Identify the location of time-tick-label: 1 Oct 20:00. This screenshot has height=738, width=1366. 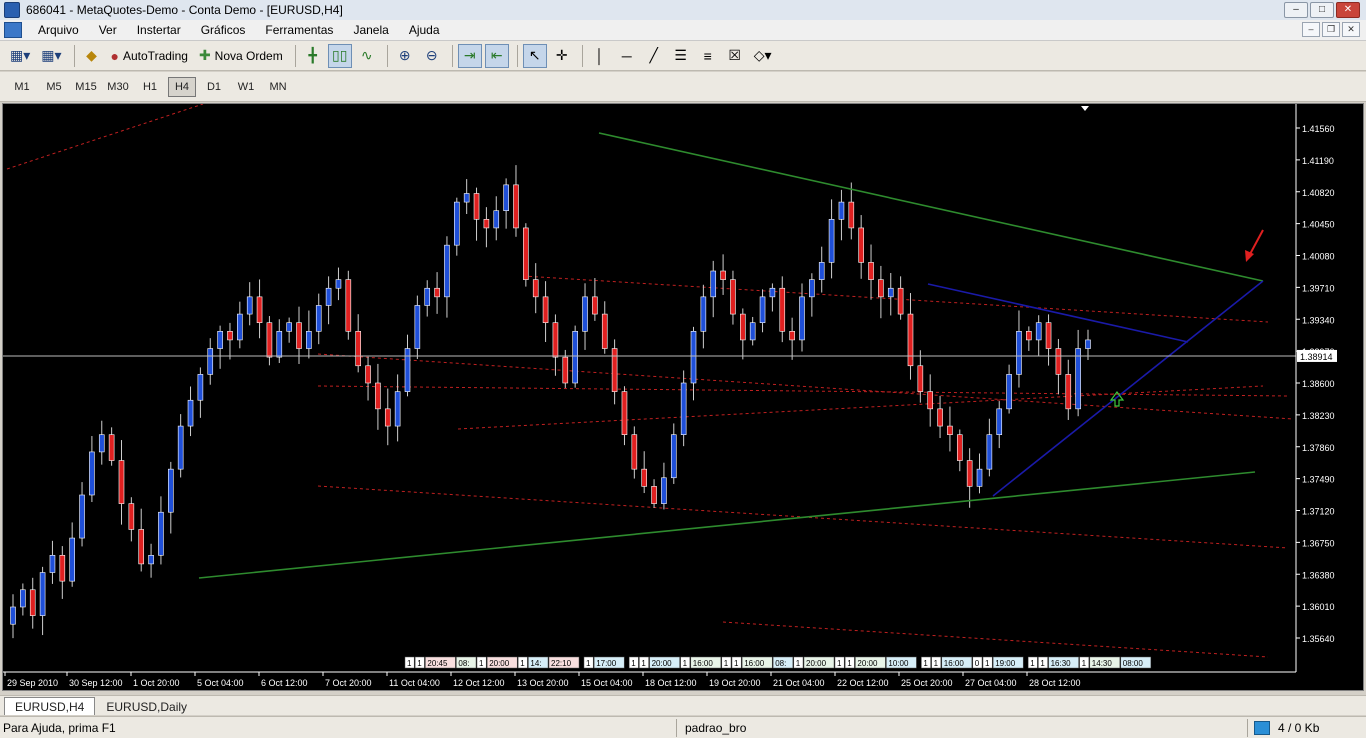
(156, 683).